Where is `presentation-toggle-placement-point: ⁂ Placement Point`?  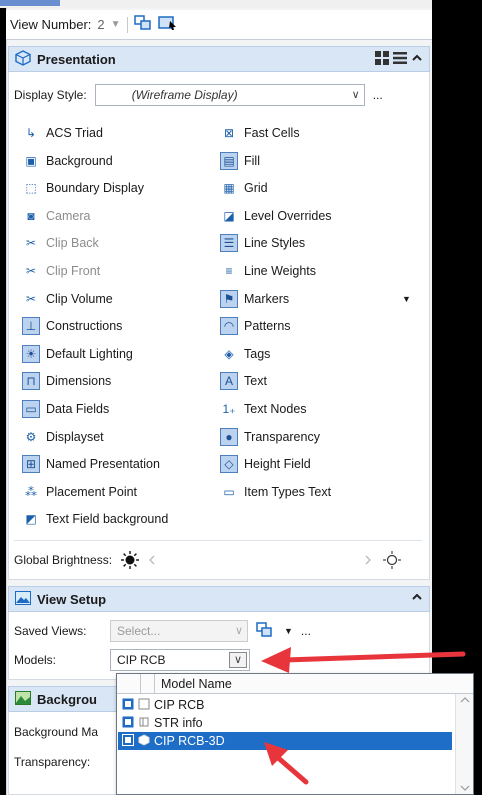
presentation-toggle-placement-point: ⁂ Placement Point is located at coordinates (79, 492).